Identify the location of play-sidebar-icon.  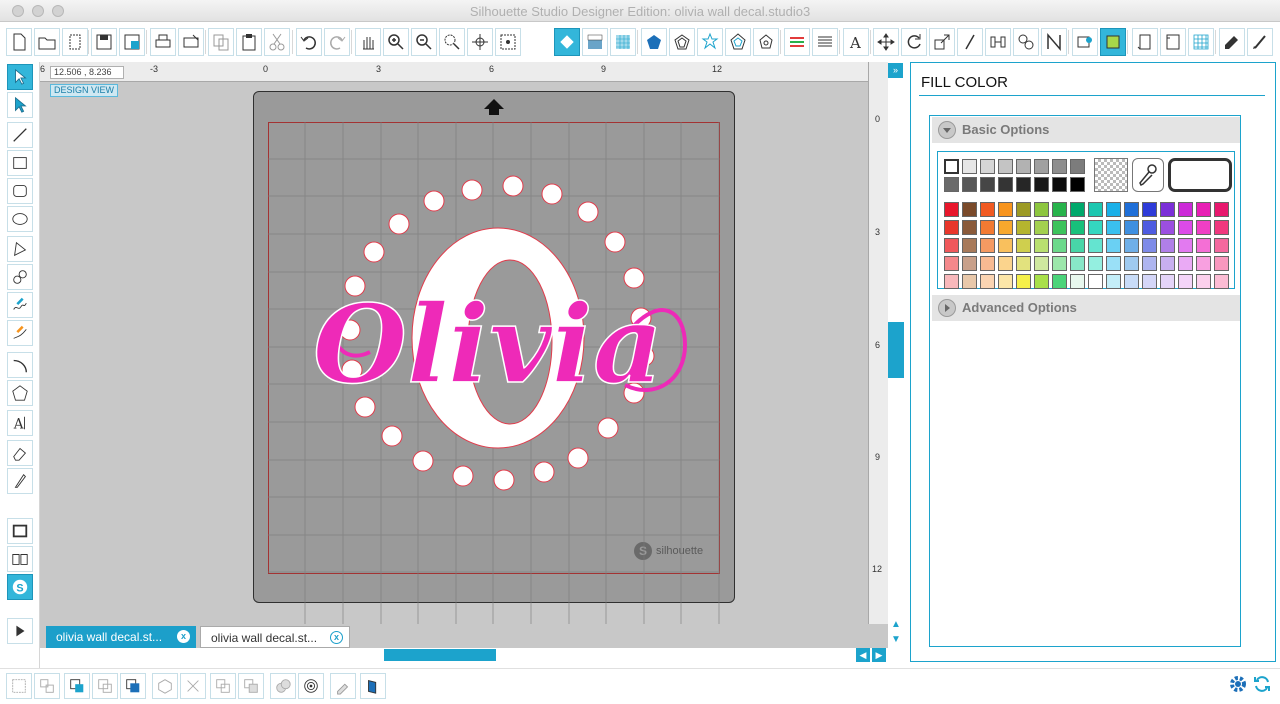
(20, 631).